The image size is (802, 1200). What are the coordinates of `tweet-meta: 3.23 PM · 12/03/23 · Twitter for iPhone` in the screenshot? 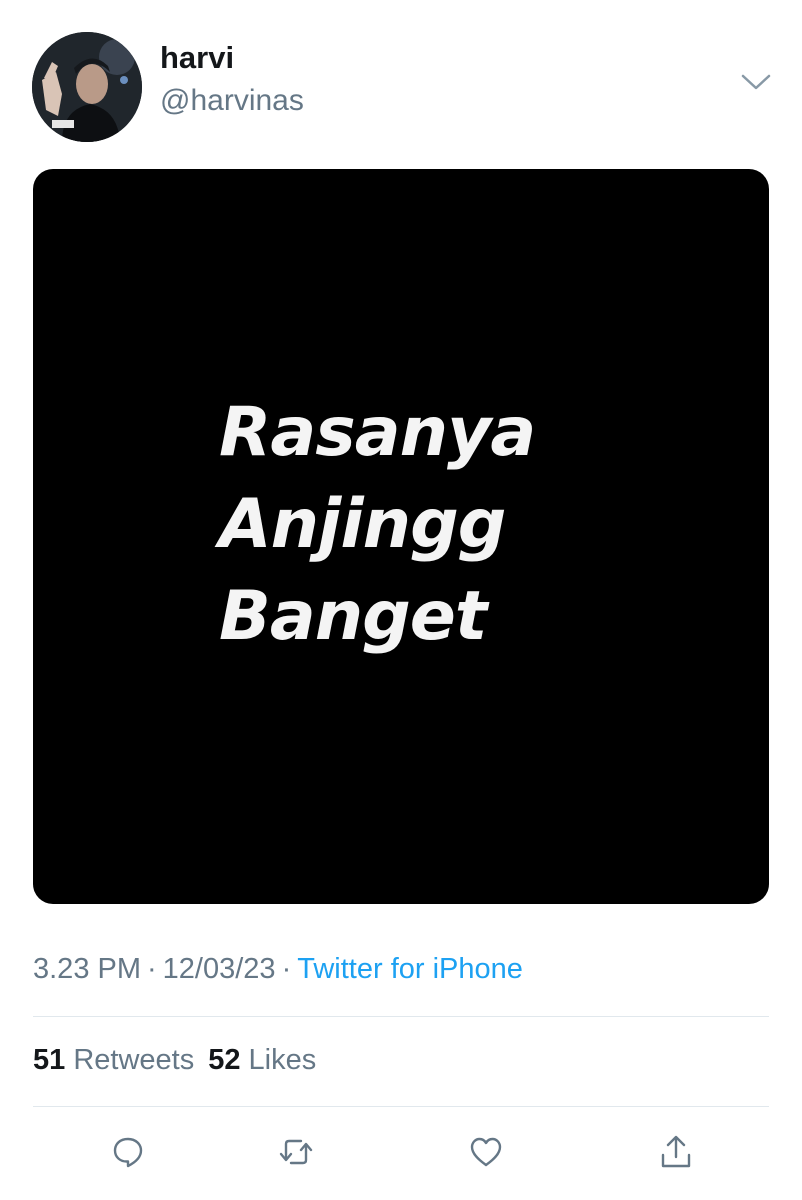 It's located at (278, 969).